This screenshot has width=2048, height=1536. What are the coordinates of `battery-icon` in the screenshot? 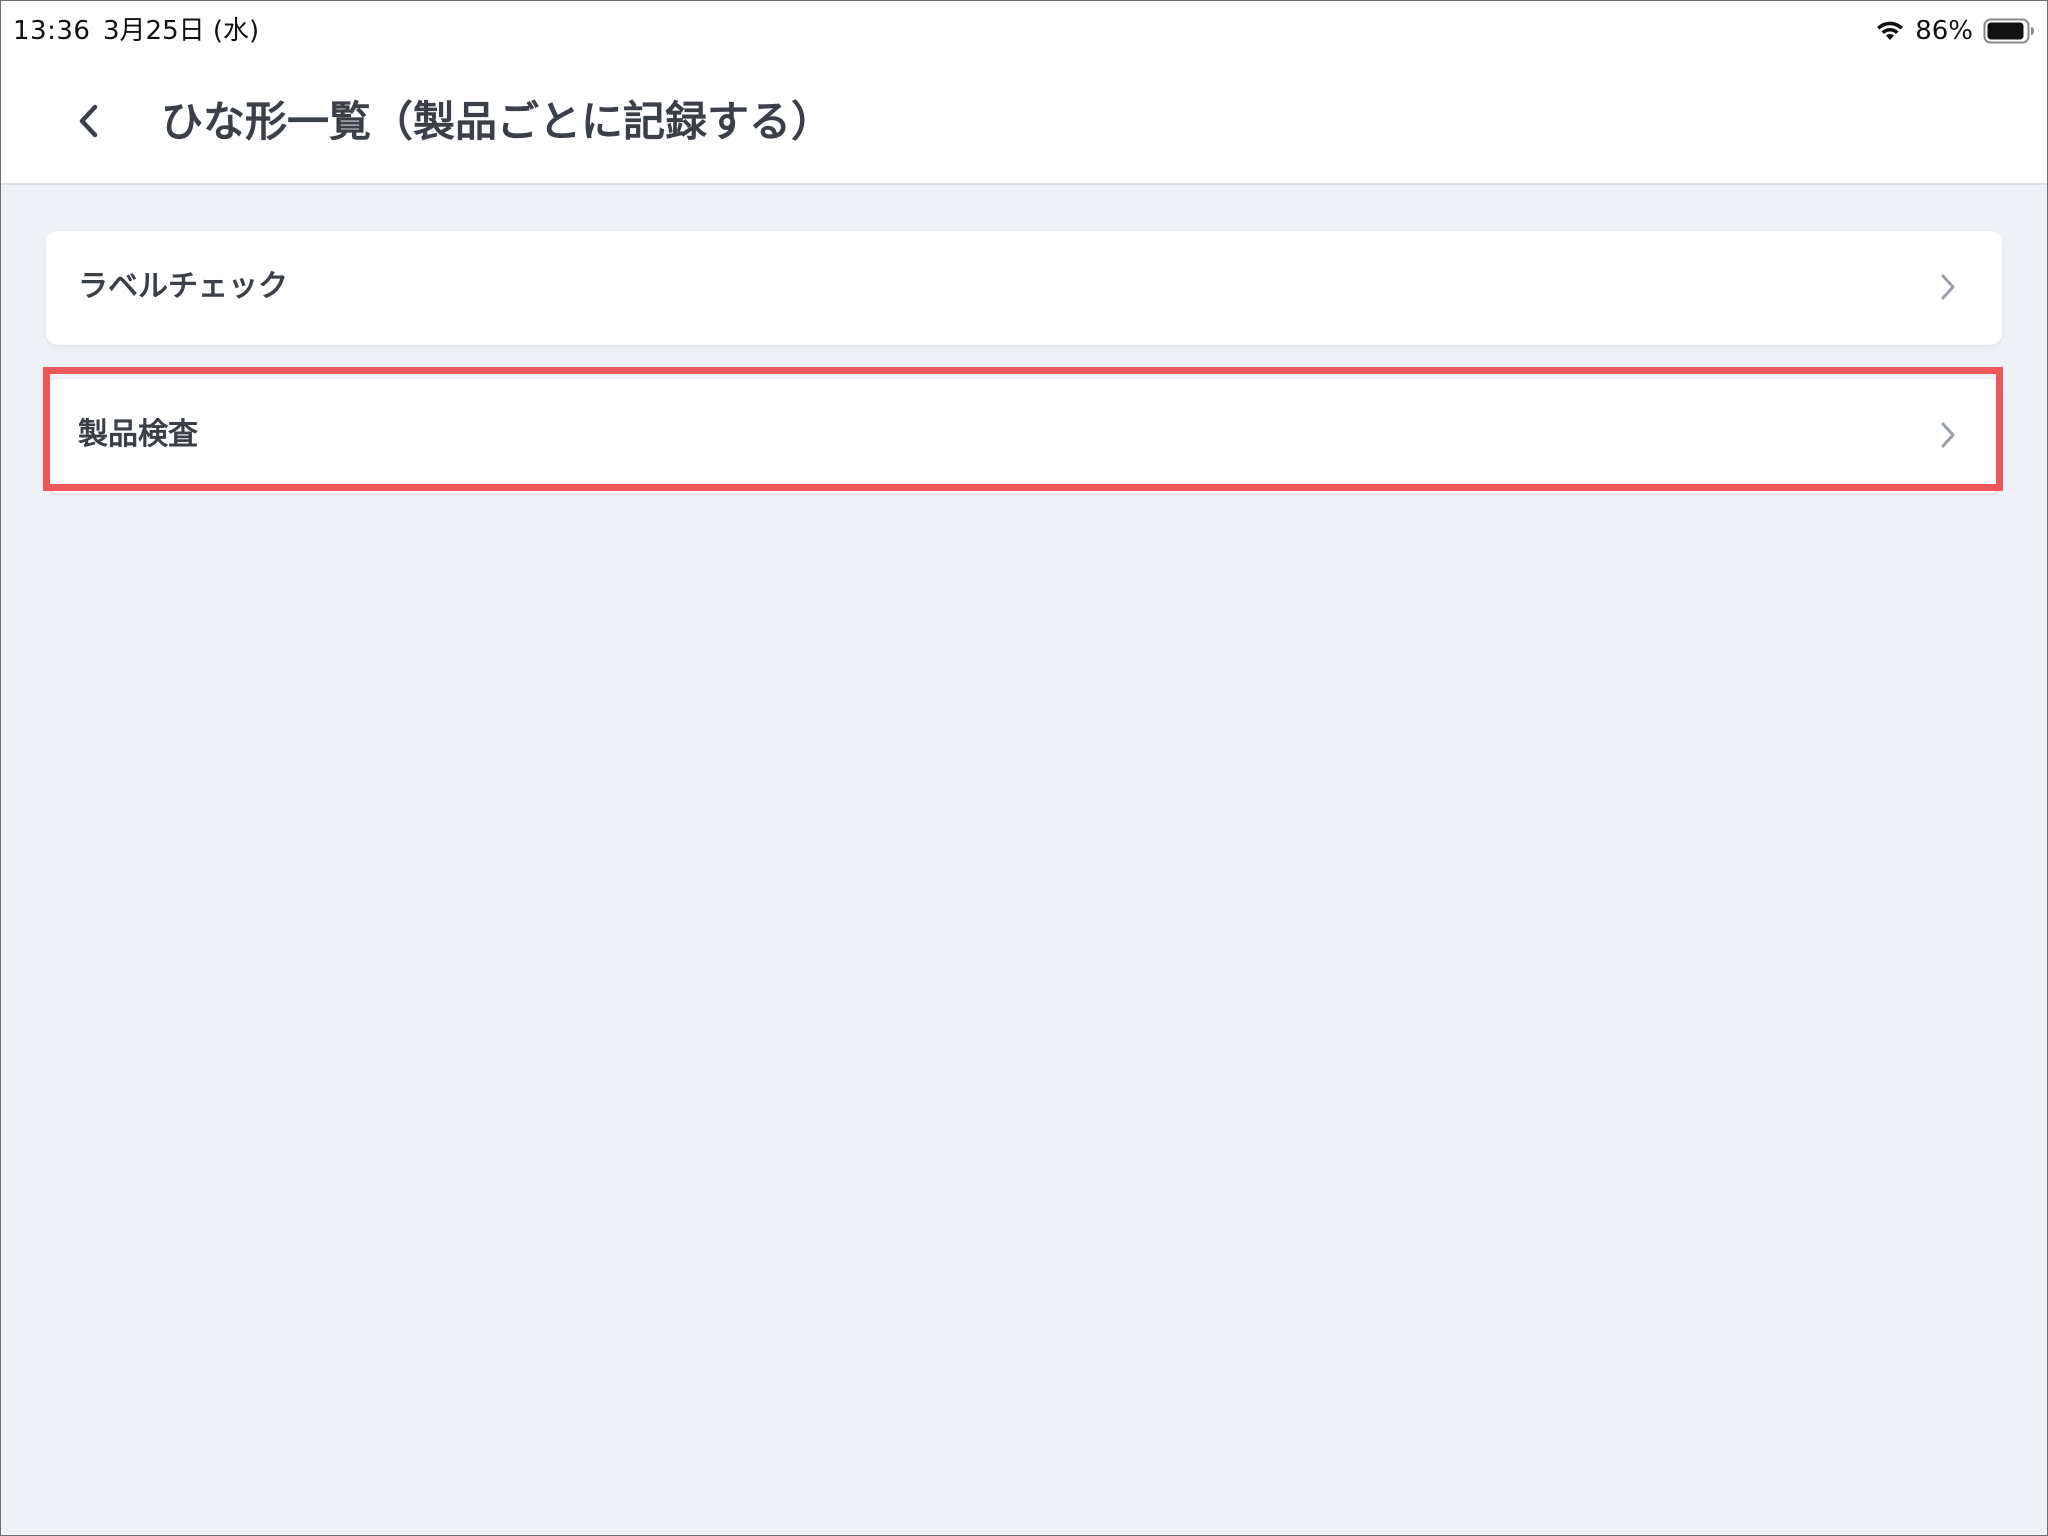 It's located at (2008, 31).